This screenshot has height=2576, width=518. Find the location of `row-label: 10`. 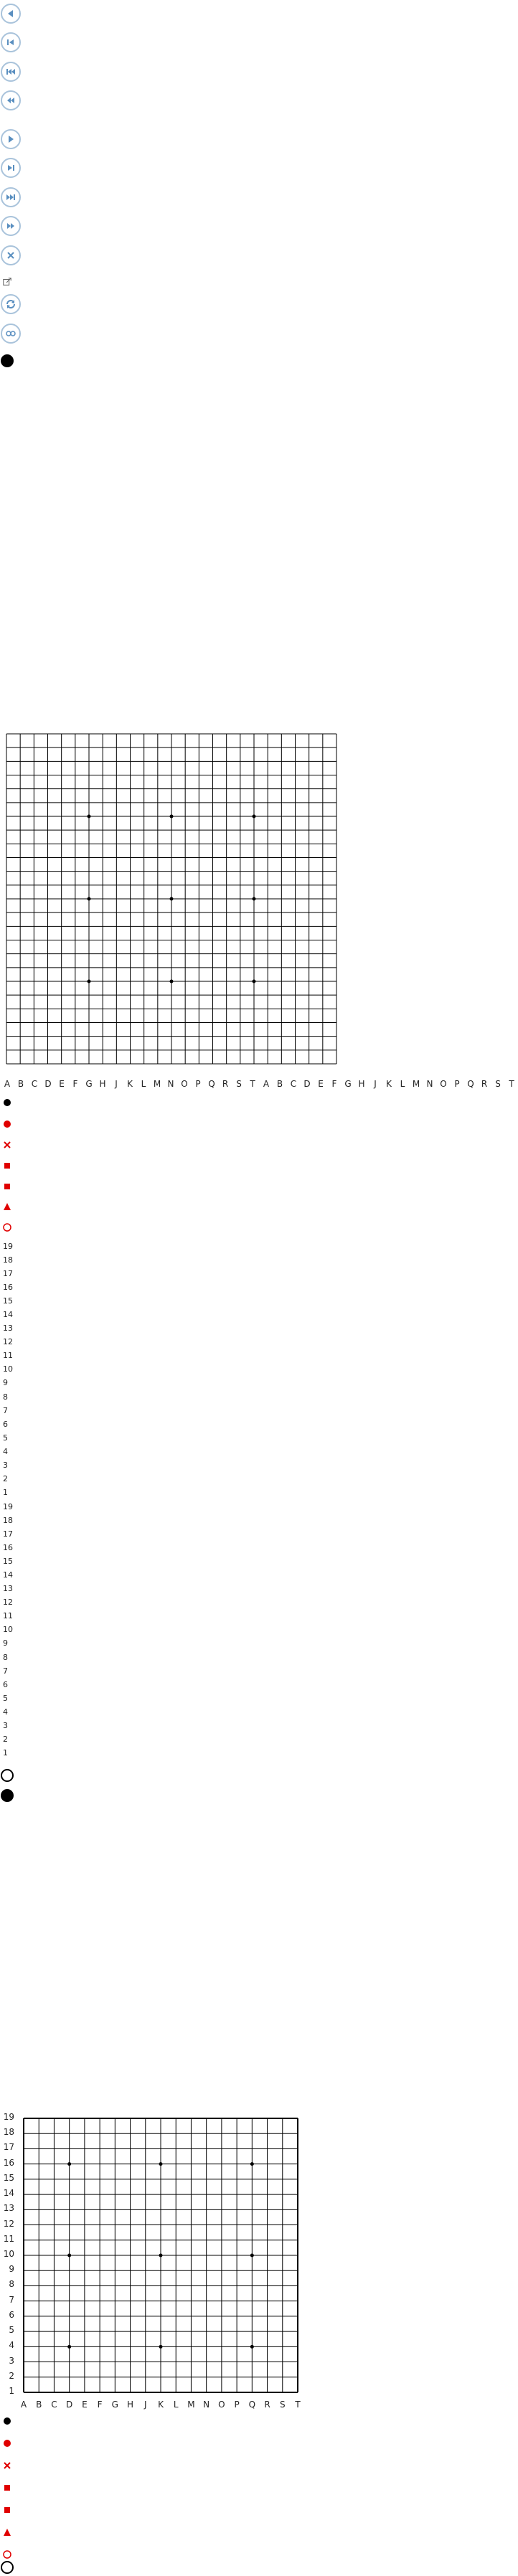

row-label: 10 is located at coordinates (8, 2254).